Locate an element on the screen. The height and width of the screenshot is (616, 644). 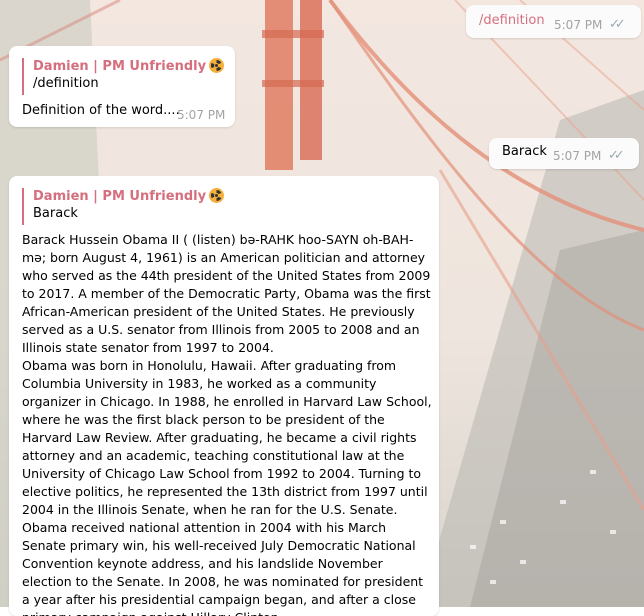
message-outgoing-barack: Barack 5:07 PM ✓✓ is located at coordinates (564, 153).